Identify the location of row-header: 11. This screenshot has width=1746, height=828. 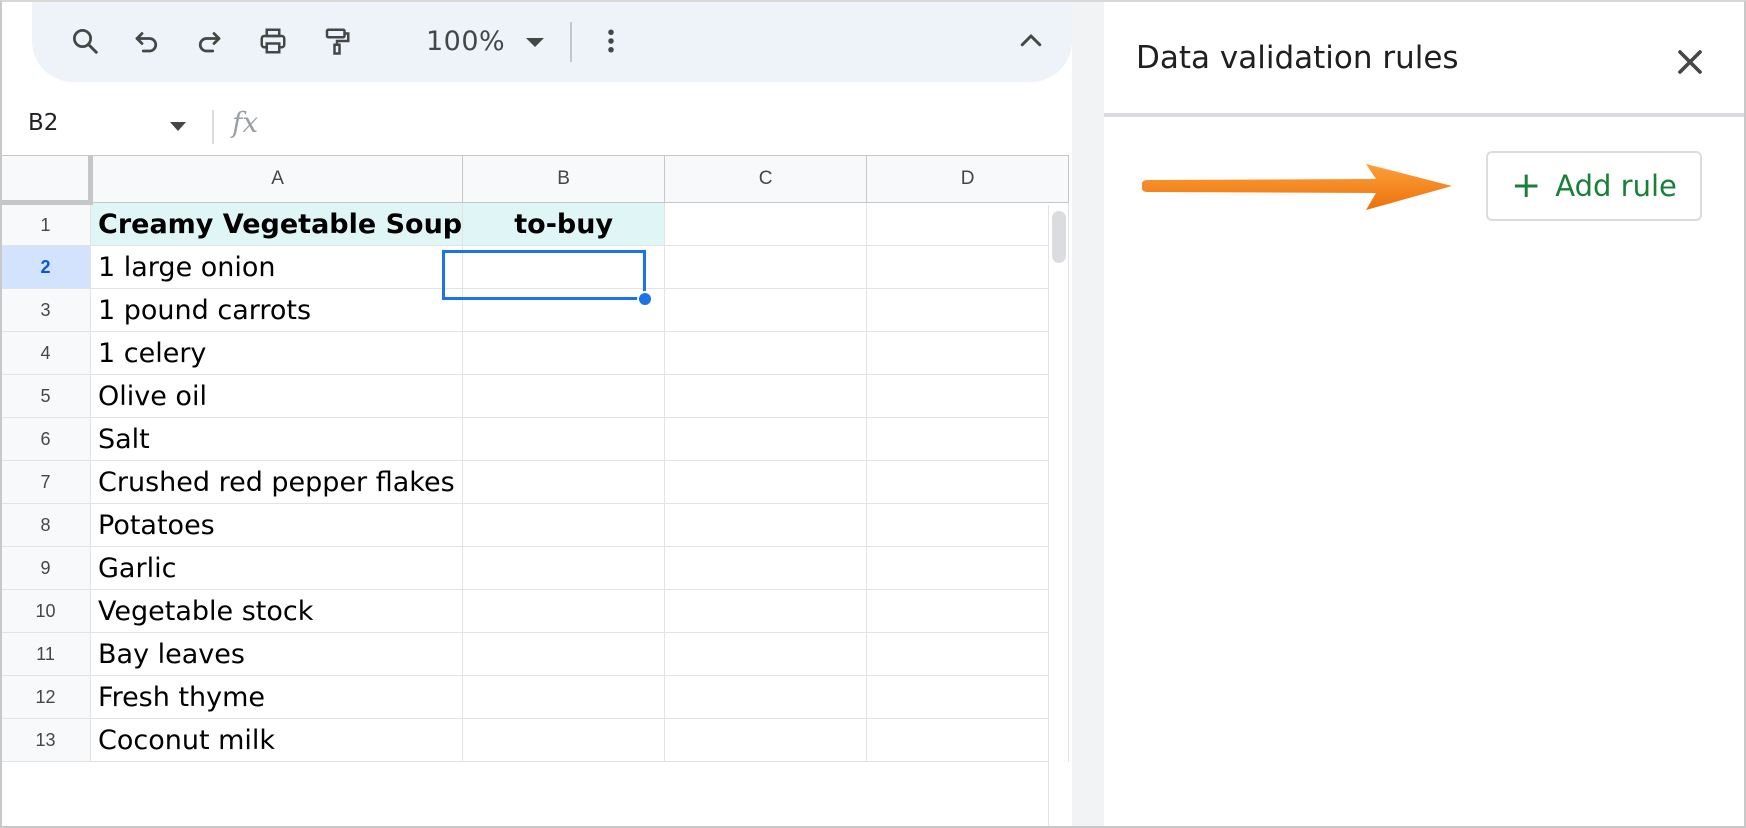
(45, 654).